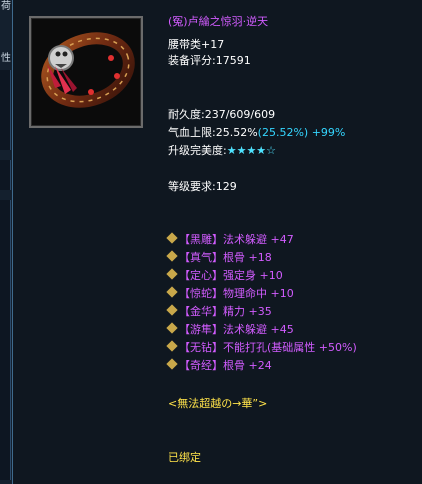  Describe the element at coordinates (283, 132) in the screenshot. I see `hp-limit-bonus: (25.52%)` at that location.